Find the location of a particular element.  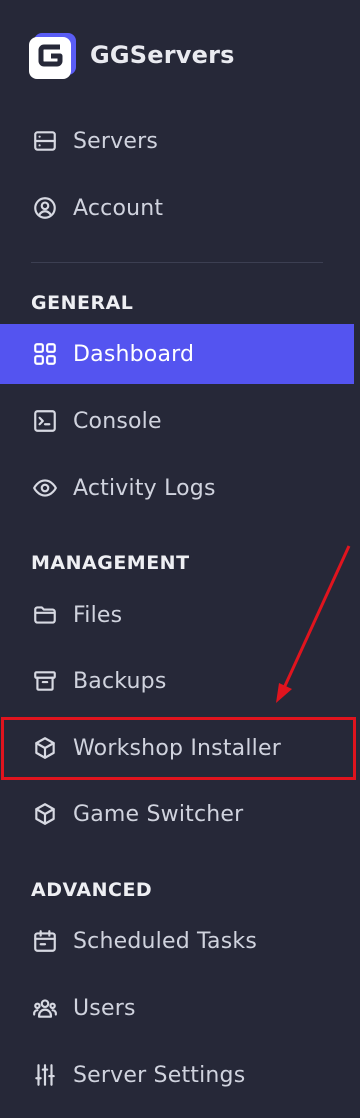

nav-item-game-switcher: Game Switcher is located at coordinates (177, 814).